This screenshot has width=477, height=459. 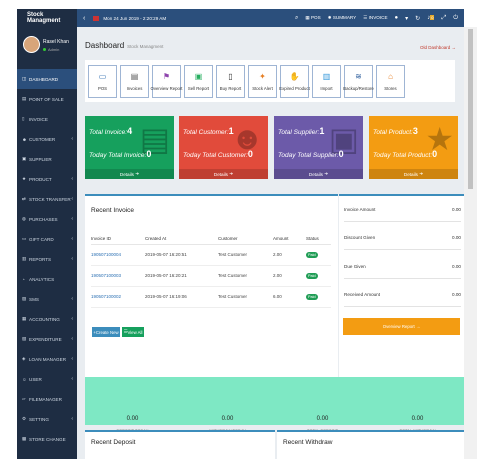 What do you see at coordinates (262, 81) in the screenshot?
I see `quick-stock-alert-button: ✦ Stock Alert` at bounding box center [262, 81].